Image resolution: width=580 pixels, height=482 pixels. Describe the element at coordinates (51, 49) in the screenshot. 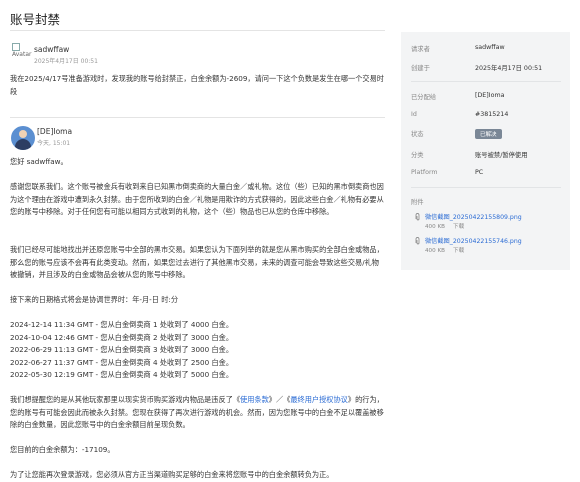

I see `author-name: sadwffaw` at that location.